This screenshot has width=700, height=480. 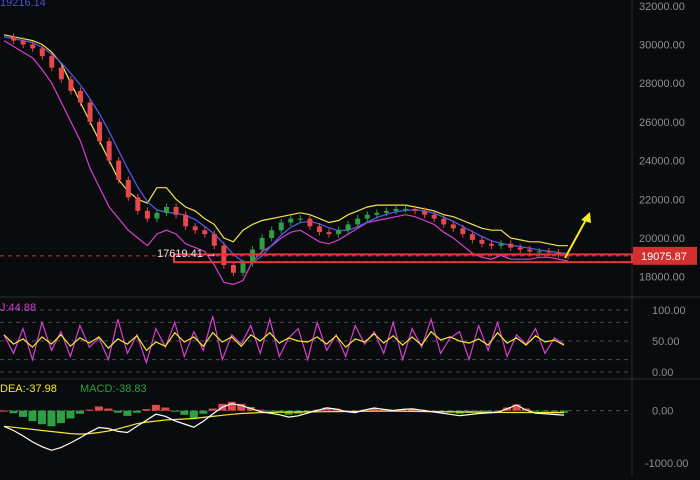 I want to click on stoch-axis-tick: 0.00, so click(x=662, y=373).